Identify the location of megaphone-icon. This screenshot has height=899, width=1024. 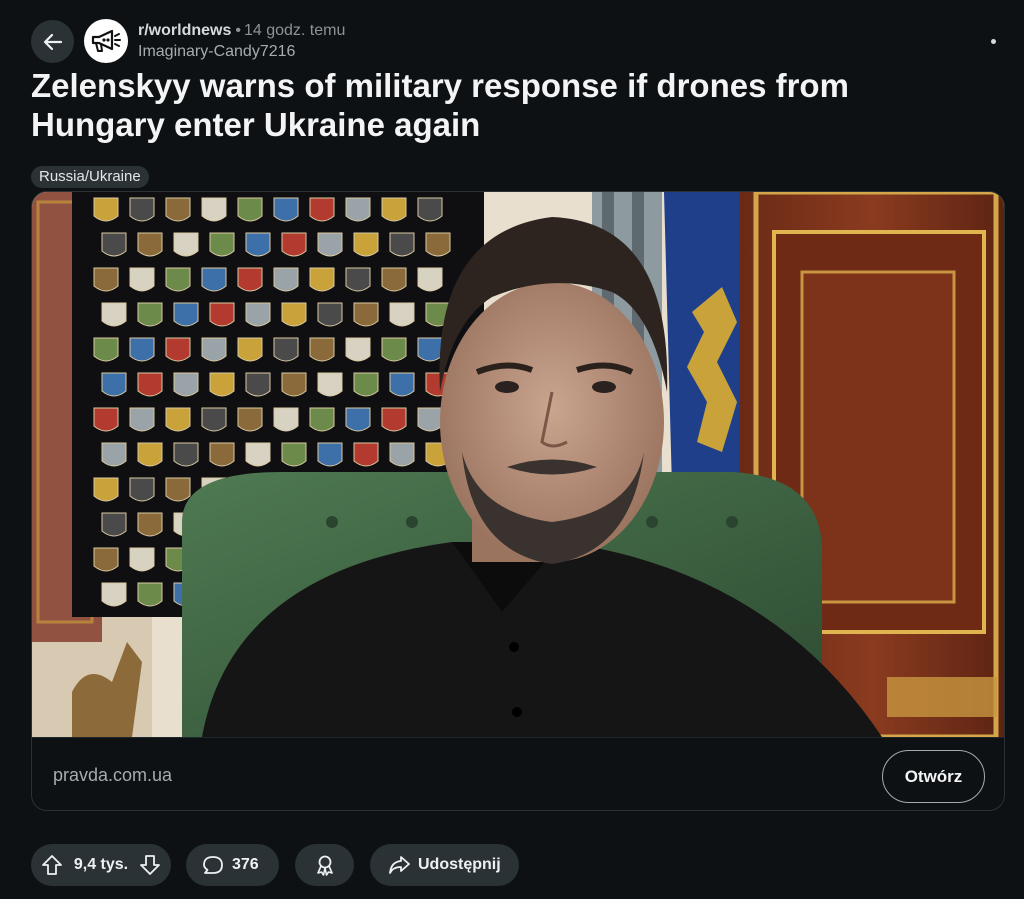
(106, 41).